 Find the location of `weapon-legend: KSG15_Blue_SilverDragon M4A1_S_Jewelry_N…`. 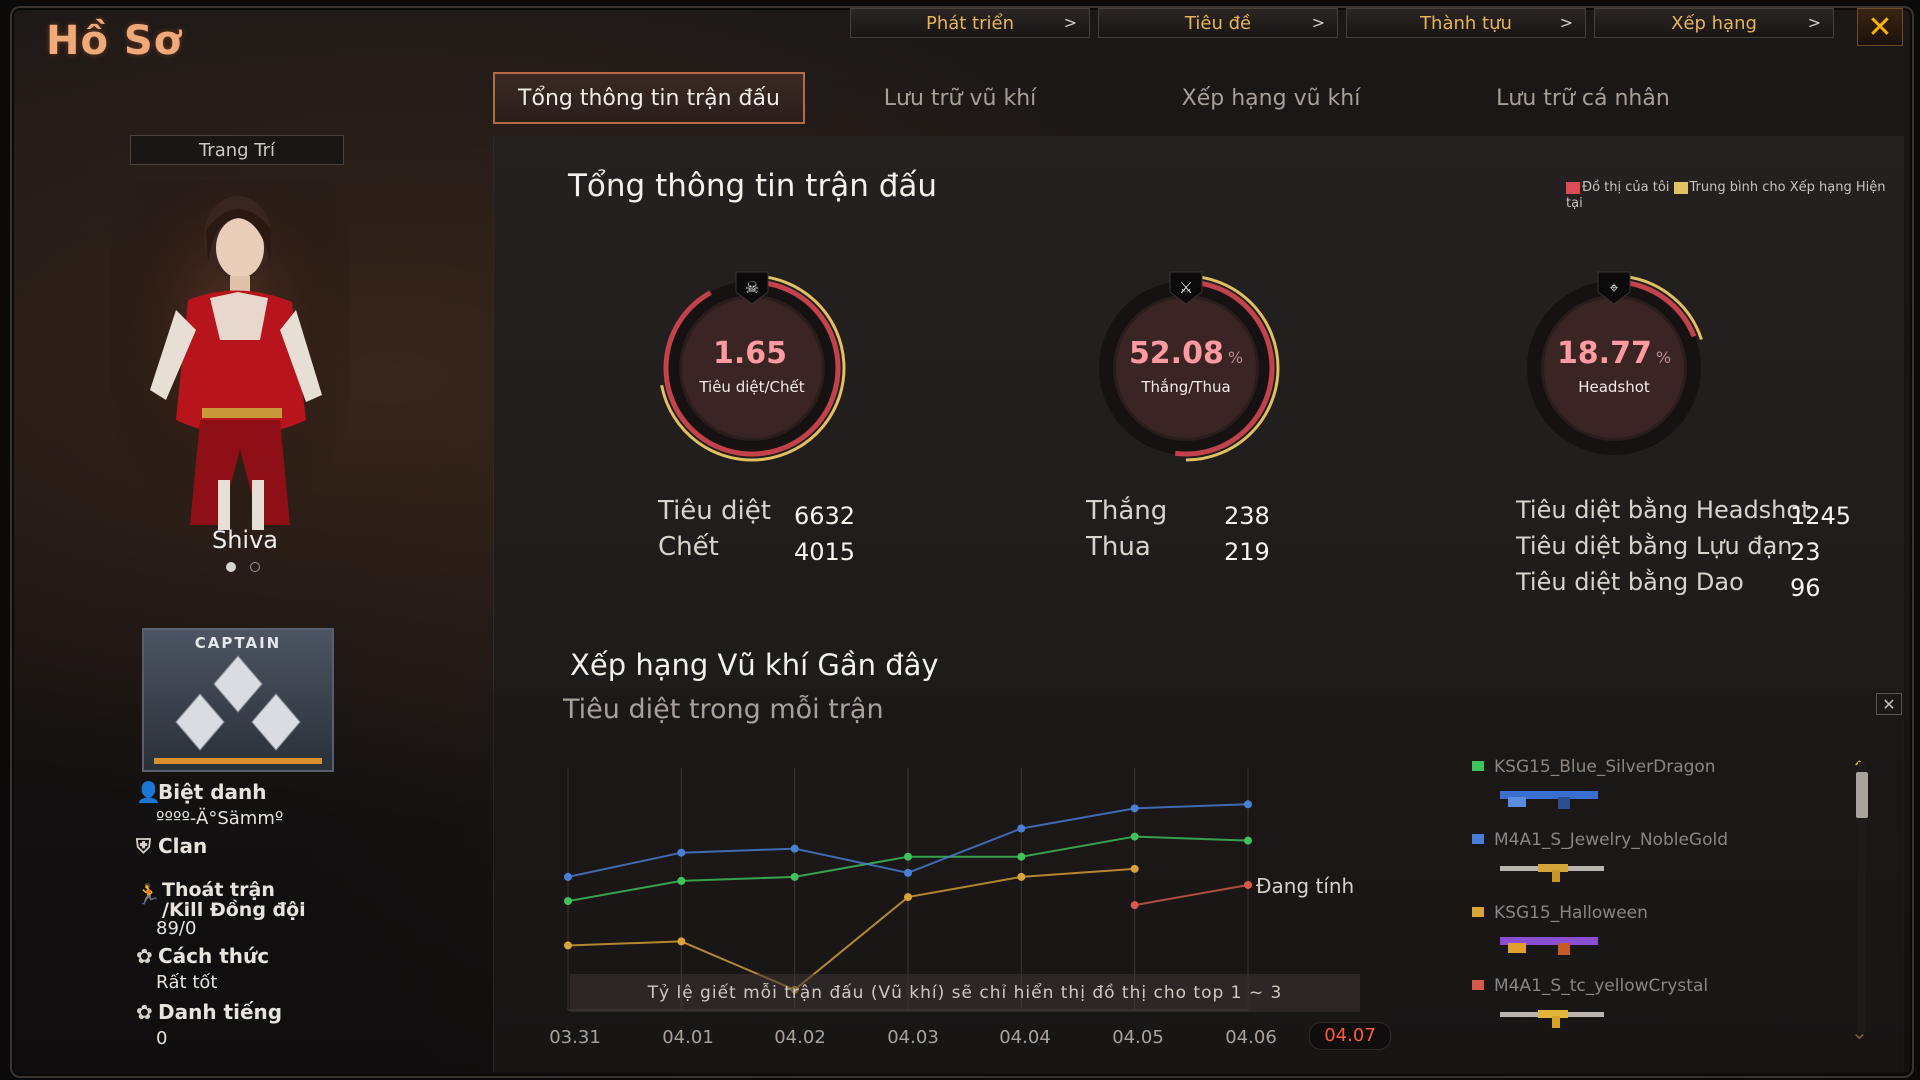

weapon-legend: KSG15_Blue_SilverDragon M4A1_S_Jewelry_N… is located at coordinates (1637, 903).